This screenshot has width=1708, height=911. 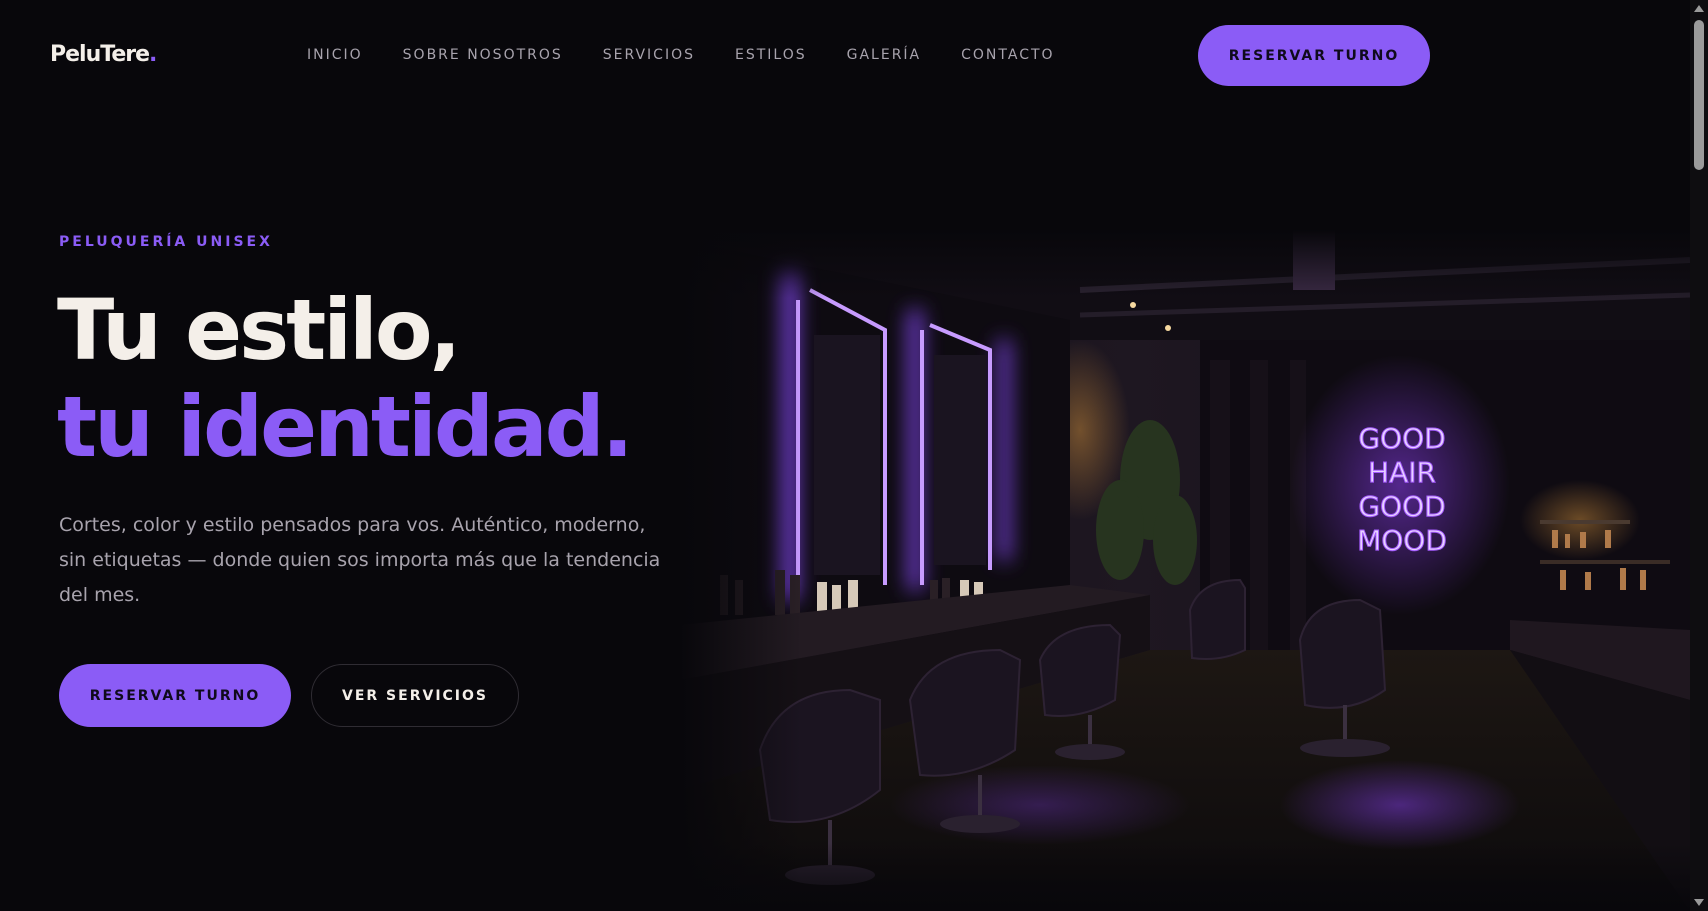 What do you see at coordinates (1699, 902) in the screenshot?
I see `scroll-down-icon` at bounding box center [1699, 902].